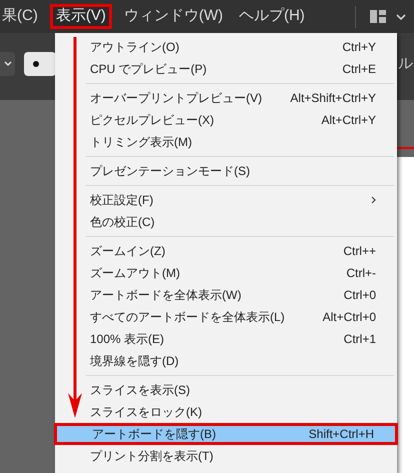 The image size is (414, 473). I want to click on menu-item: プリント分割を表示(T), so click(226, 456).